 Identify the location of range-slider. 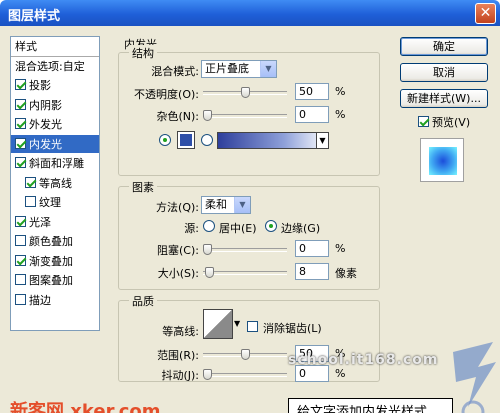
(245, 354).